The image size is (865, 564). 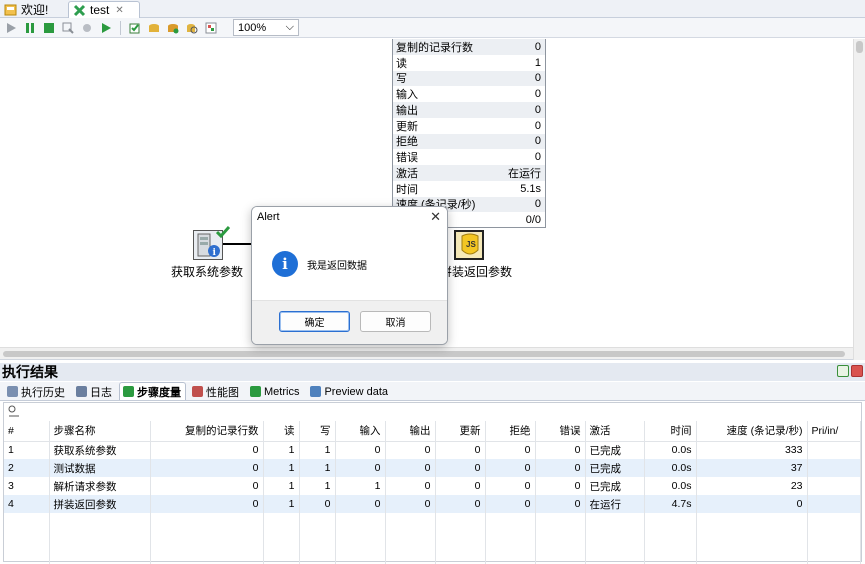 I want to click on column-header: 读, so click(x=281, y=431).